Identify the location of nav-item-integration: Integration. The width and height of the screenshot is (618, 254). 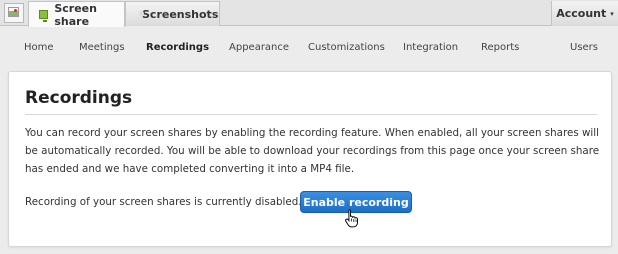
(430, 47).